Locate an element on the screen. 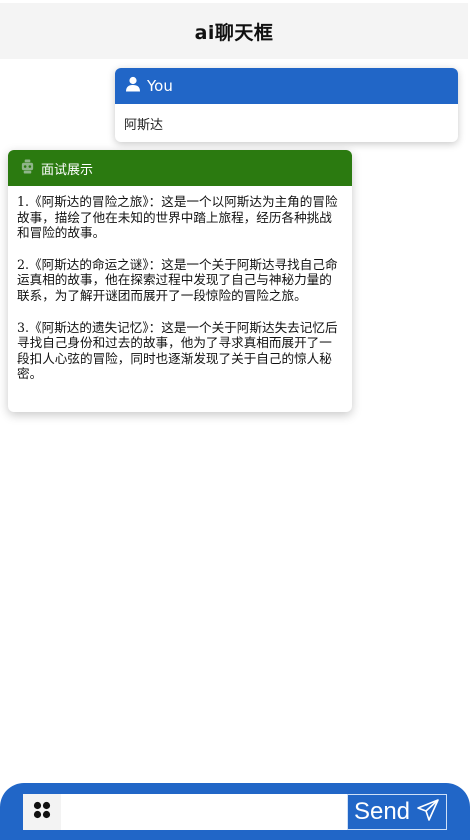  send-button-label: Send is located at coordinates (382, 811).